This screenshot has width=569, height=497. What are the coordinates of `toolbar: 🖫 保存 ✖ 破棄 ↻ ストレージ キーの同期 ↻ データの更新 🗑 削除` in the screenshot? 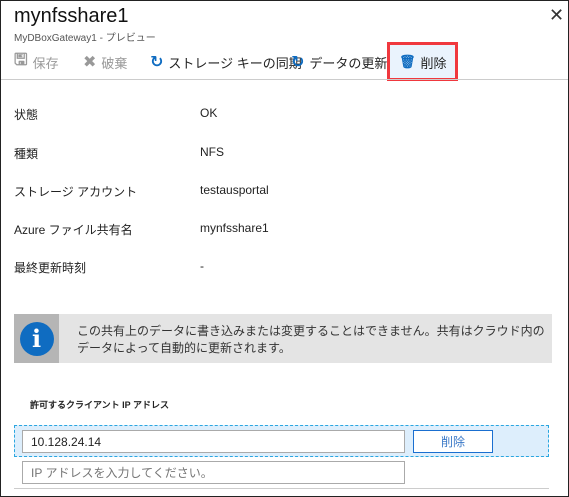 It's located at (284, 62).